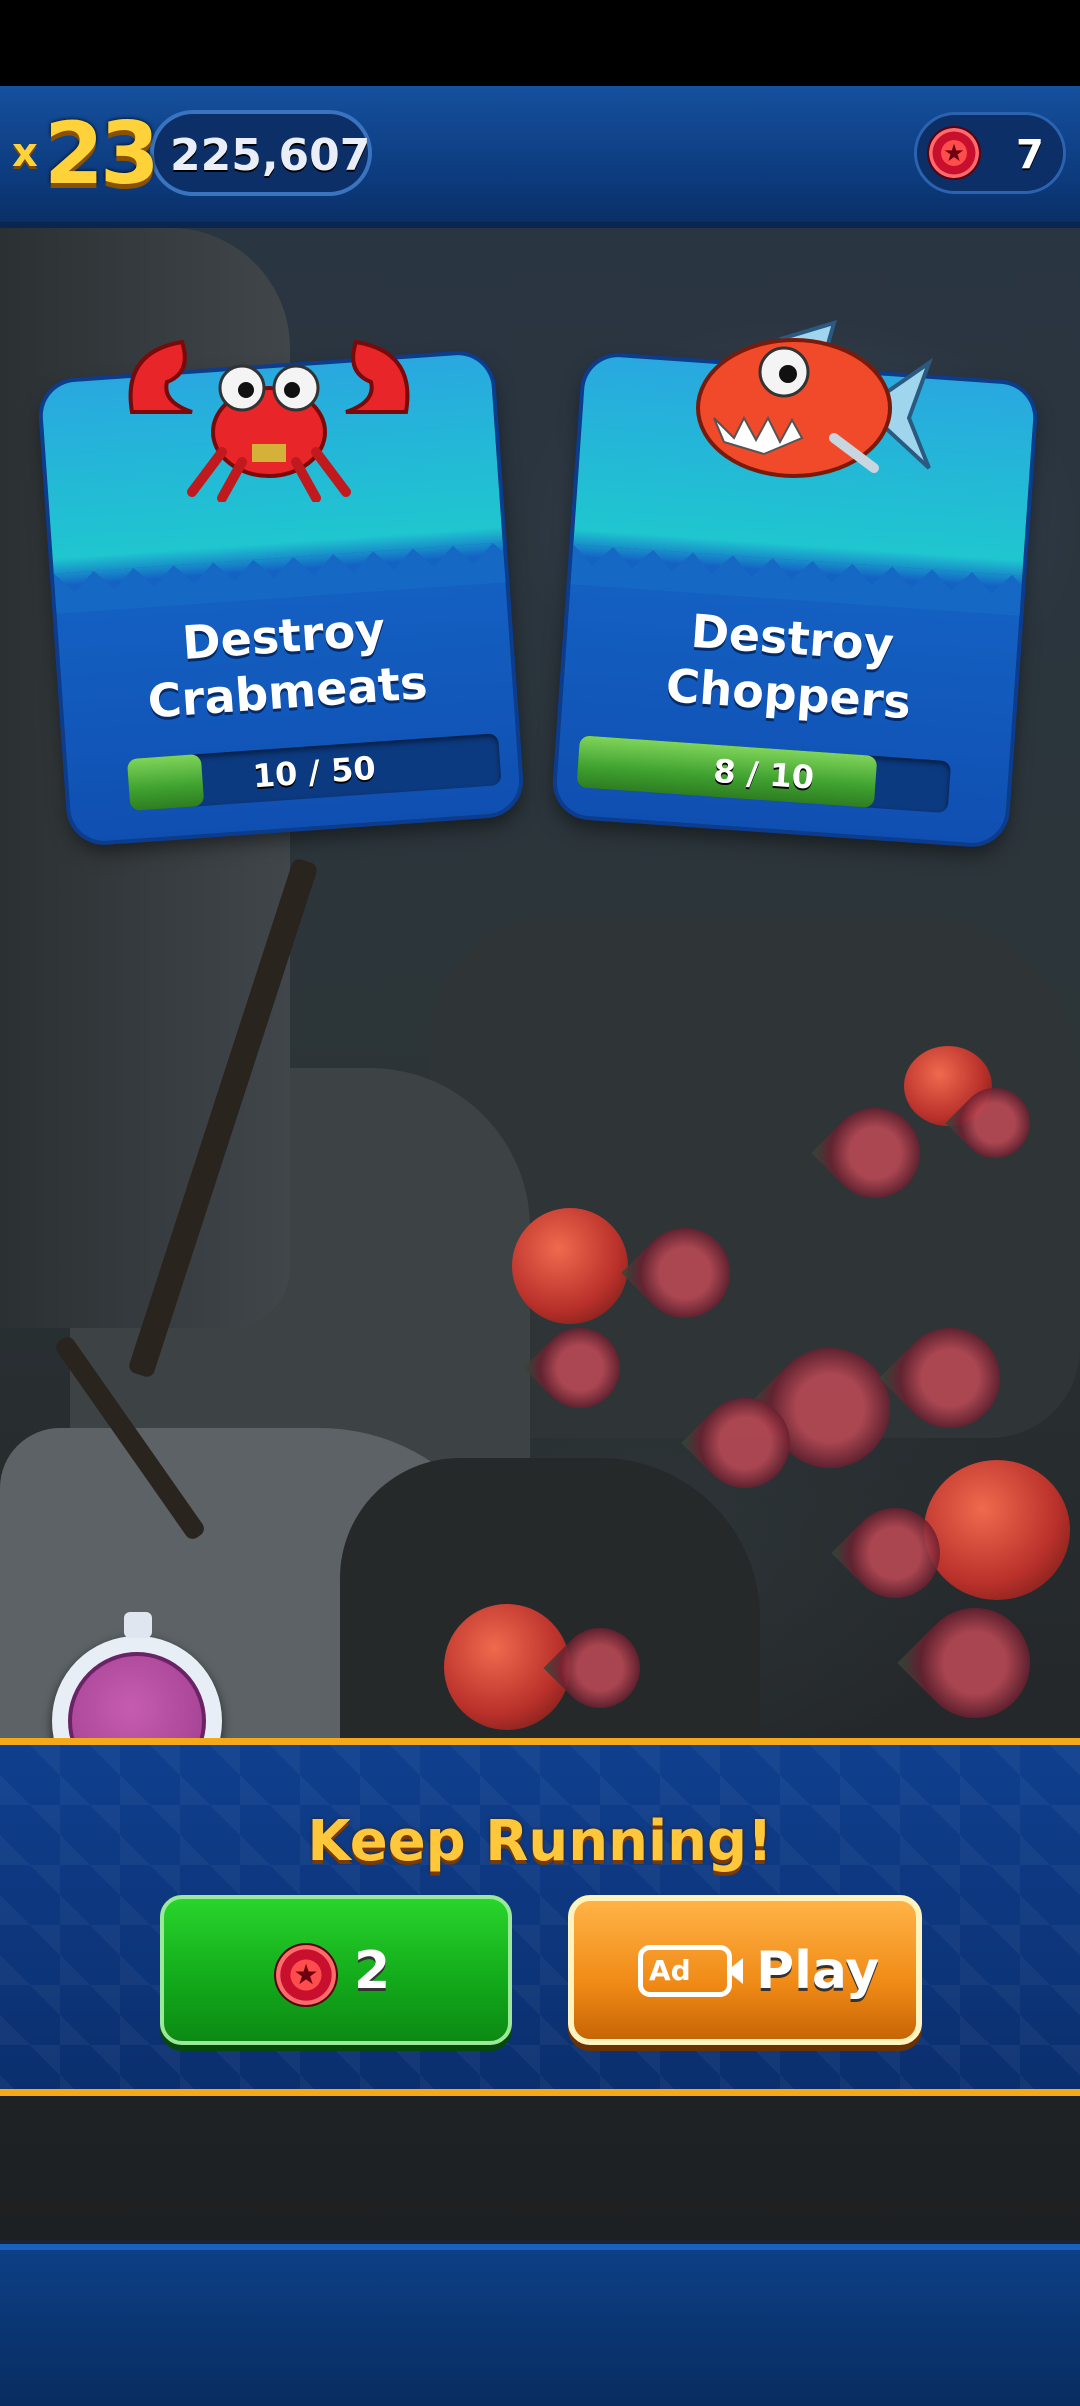 The image size is (1080, 2406). What do you see at coordinates (540, 43) in the screenshot?
I see `status-bar` at bounding box center [540, 43].